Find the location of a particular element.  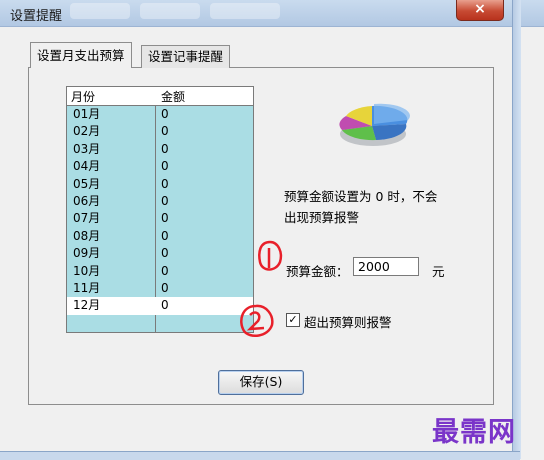

table-row: 05月 0 is located at coordinates (160, 184).